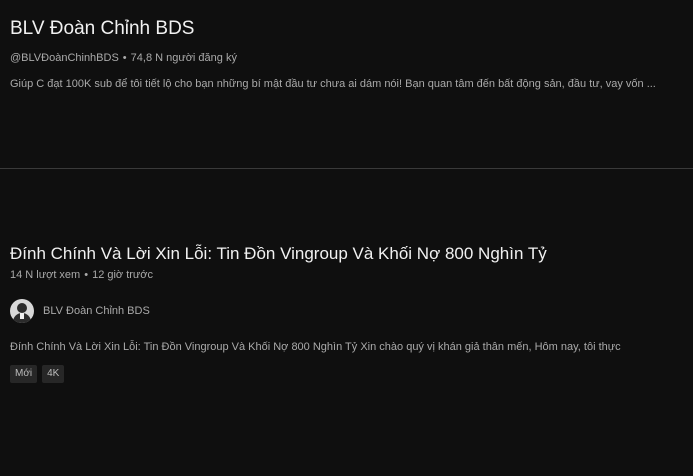 This screenshot has width=693, height=476. I want to click on video-channel-name: BLV Đoàn Chỉnh BDS, so click(96, 311).